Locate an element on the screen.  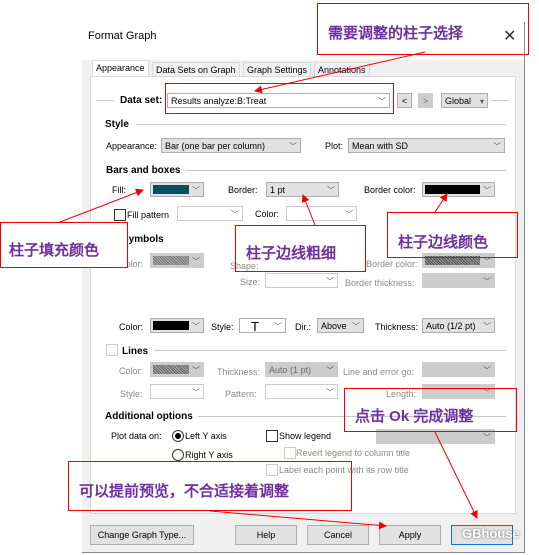
fill-color-select: ﹀ is located at coordinates (177, 189).